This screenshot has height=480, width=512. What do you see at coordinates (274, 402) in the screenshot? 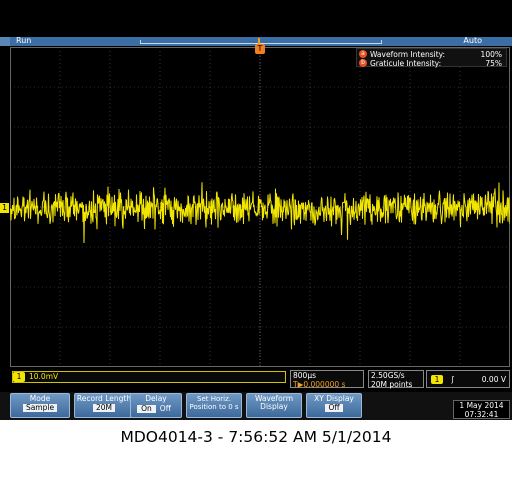
I see `waveform-display-label: Waveform Display` at bounding box center [274, 402].